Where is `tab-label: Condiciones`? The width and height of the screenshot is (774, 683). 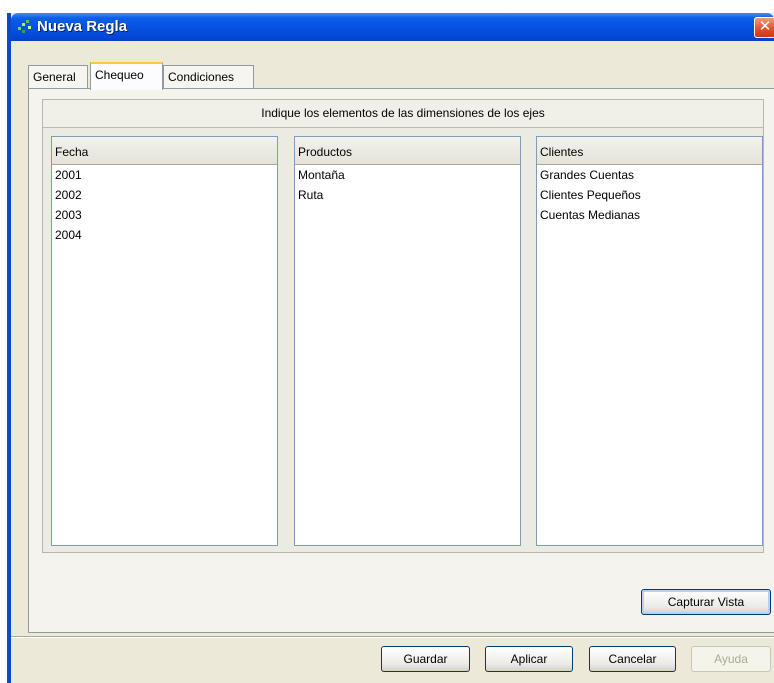 tab-label: Condiciones is located at coordinates (201, 77).